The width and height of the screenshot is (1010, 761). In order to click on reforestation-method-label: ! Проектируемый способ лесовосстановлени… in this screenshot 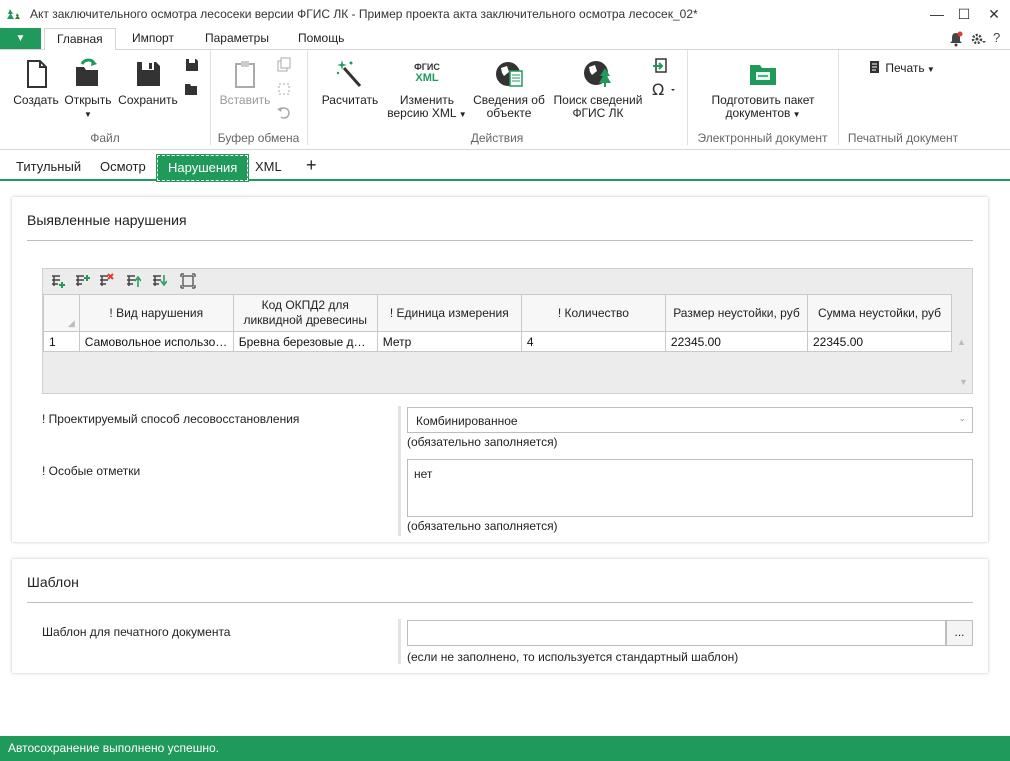, I will do `click(171, 419)`.